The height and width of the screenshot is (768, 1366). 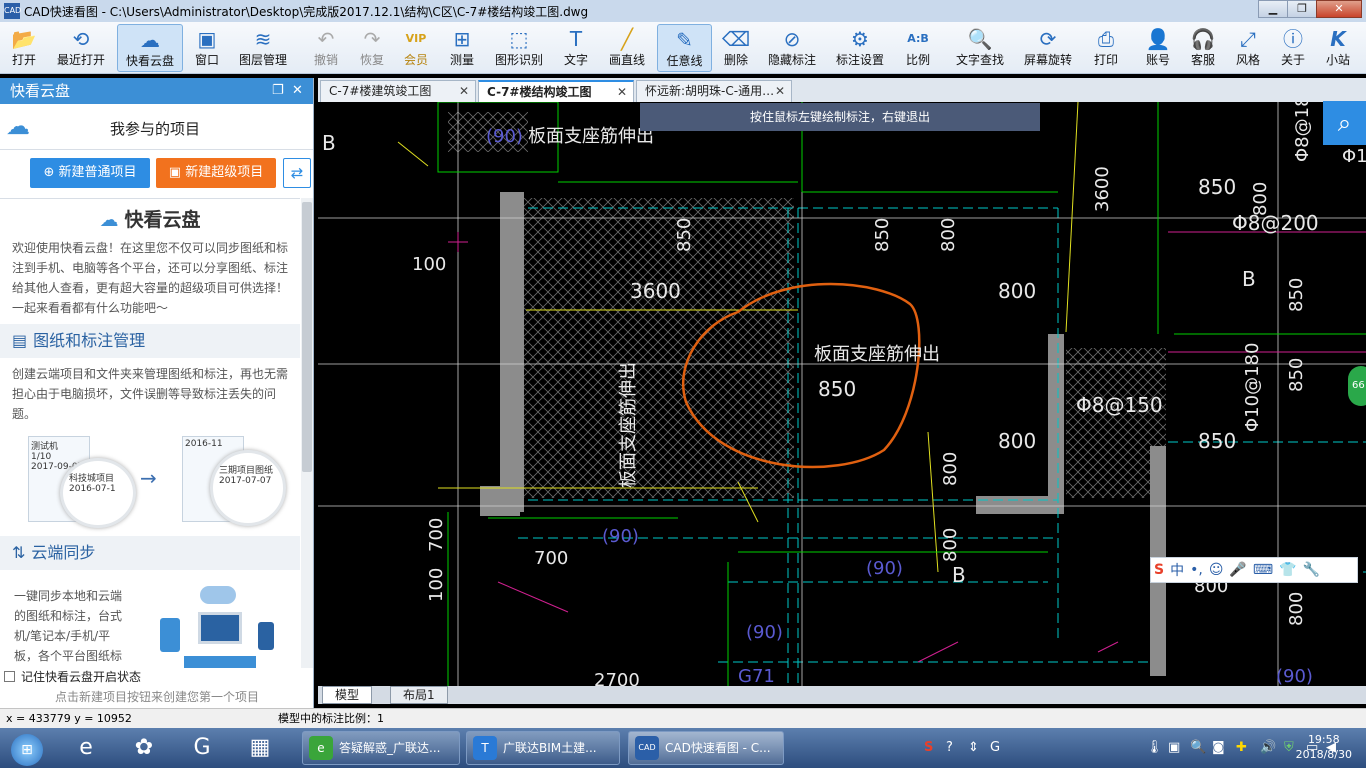 I want to click on magnifier-right: 三期项目图纸 2017-07-07, so click(x=248, y=488).